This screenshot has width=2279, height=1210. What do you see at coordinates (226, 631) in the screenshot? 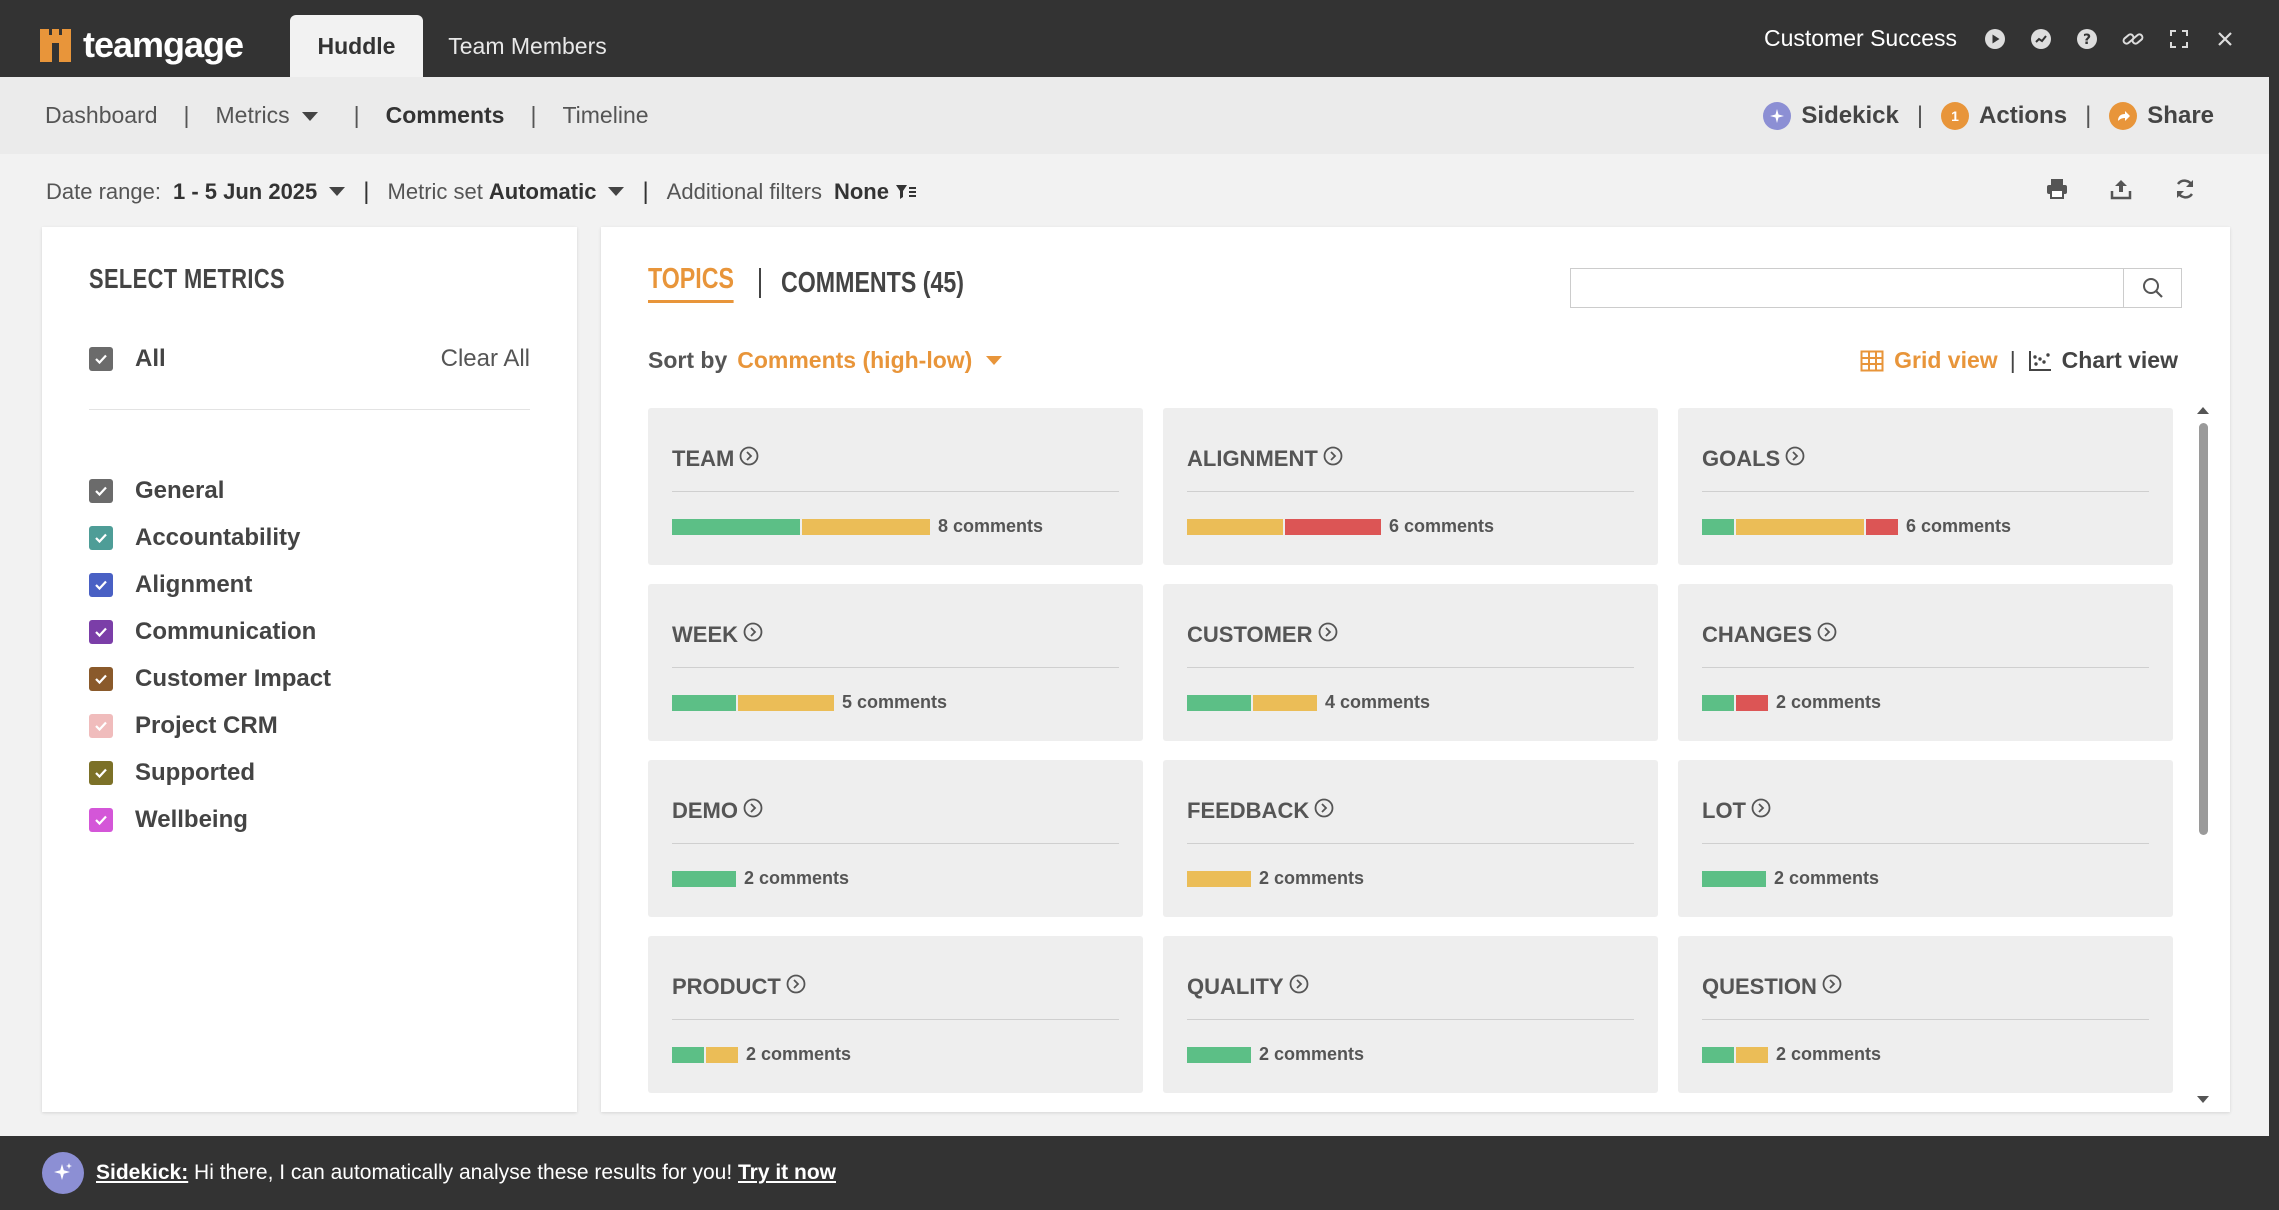
I see `metric-label: Communication` at bounding box center [226, 631].